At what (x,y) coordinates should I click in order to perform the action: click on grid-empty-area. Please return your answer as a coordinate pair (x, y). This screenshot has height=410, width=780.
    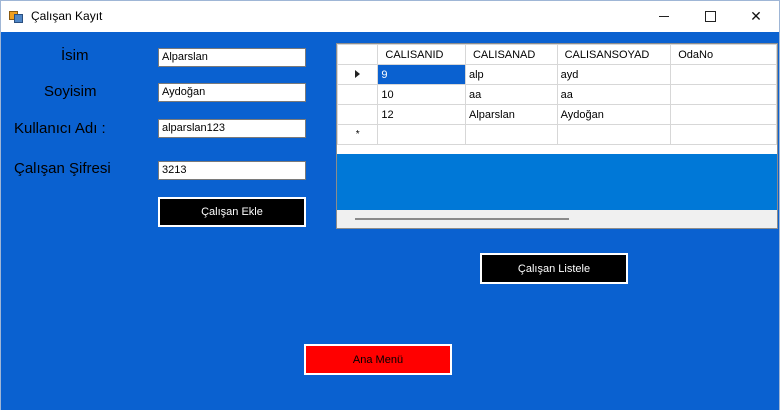
    Looking at the image, I should click on (557, 182).